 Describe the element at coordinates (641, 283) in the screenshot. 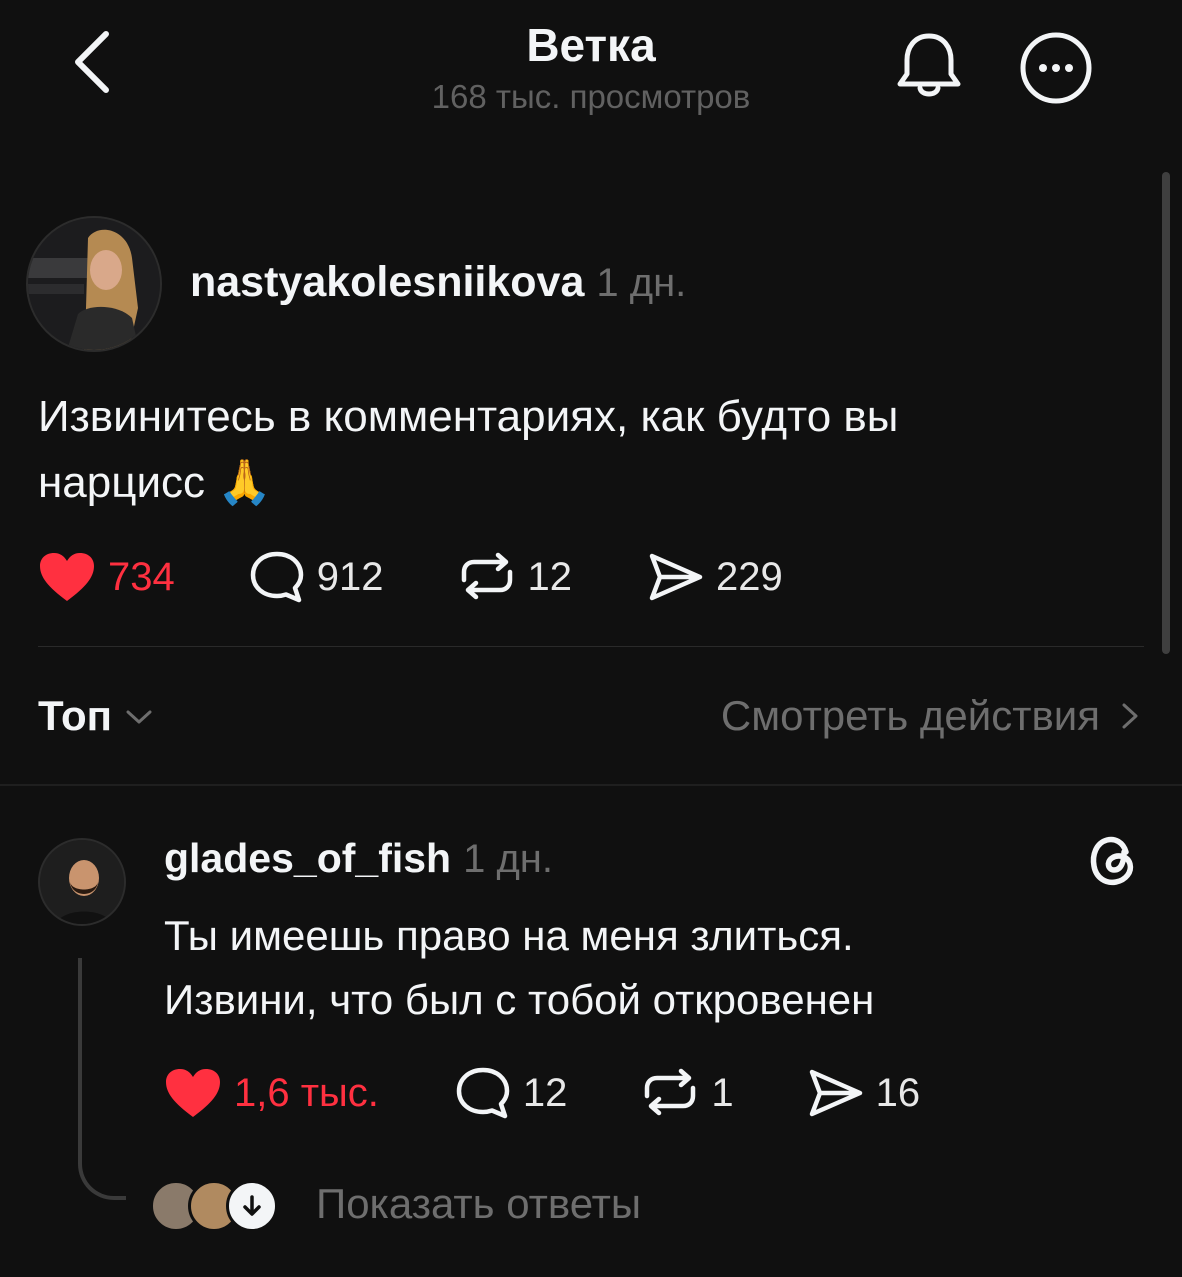

I see `post-time: 1 дн.` at that location.